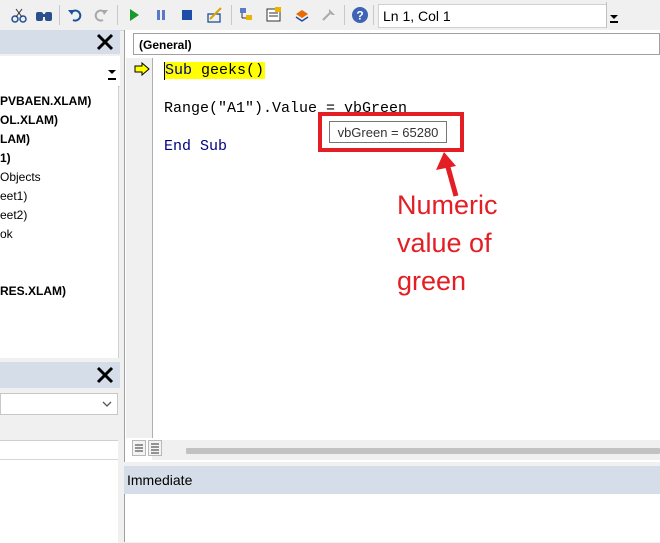 This screenshot has height=543, width=660. Describe the element at coordinates (396, 44) in the screenshot. I see `object-dropdown: (General)` at that location.